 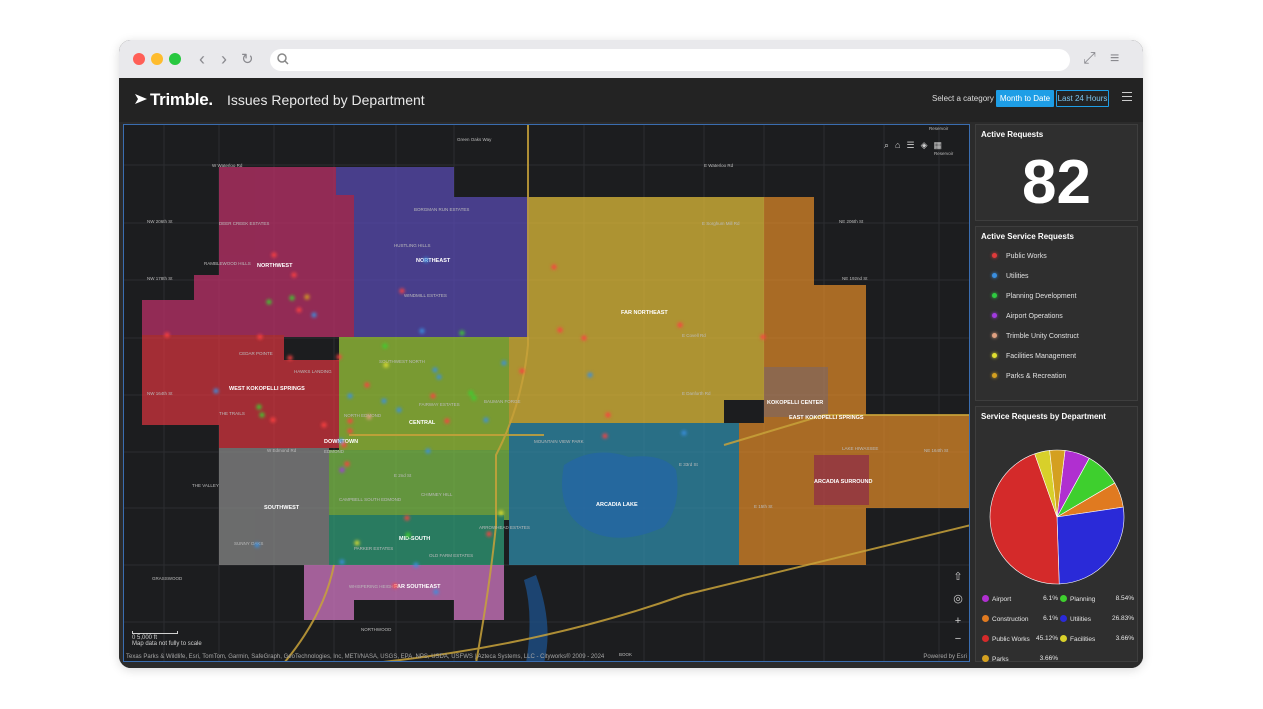 What do you see at coordinates (963, 98) in the screenshot?
I see `category-label: Select a category` at bounding box center [963, 98].